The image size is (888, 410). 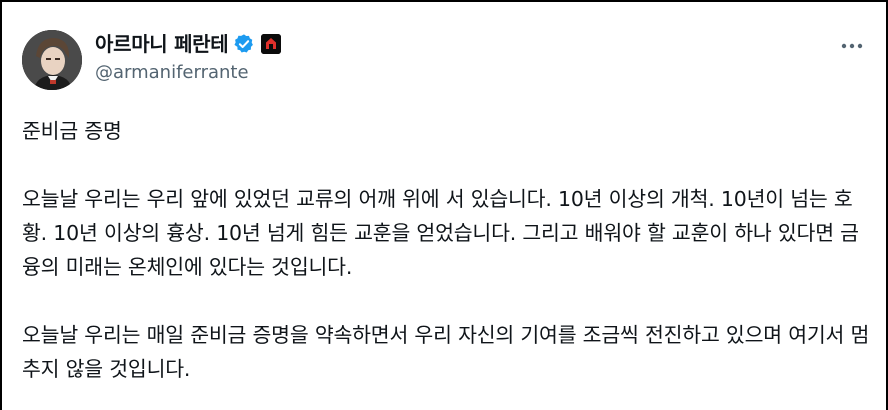 What do you see at coordinates (244, 44) in the screenshot?
I see `verified-badge-icon` at bounding box center [244, 44].